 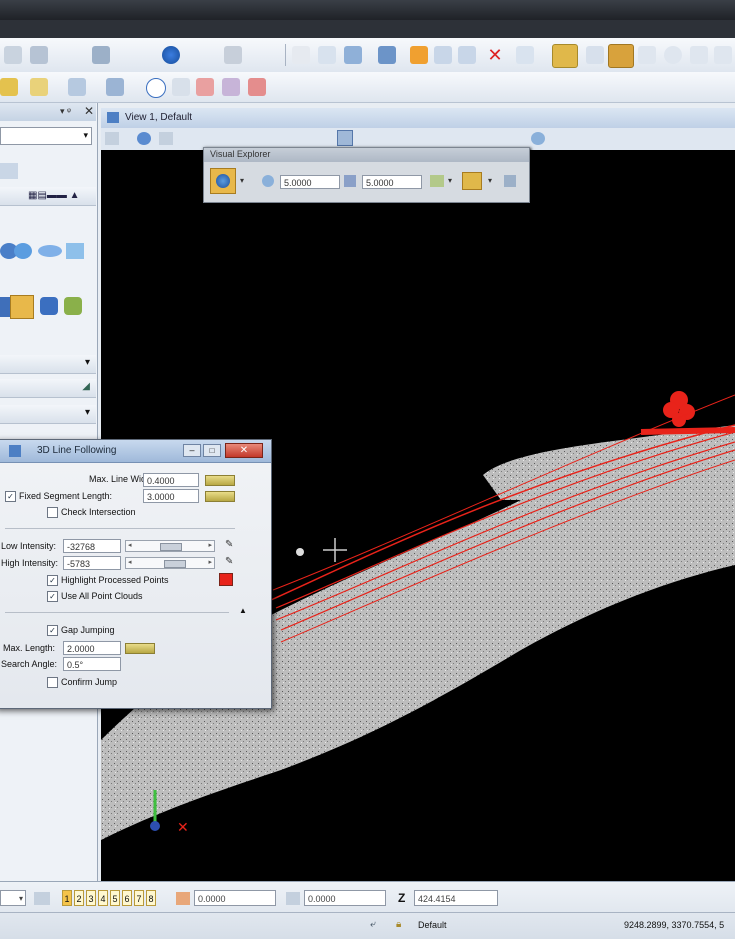 I want to click on print-icon, so click(x=231, y=87).